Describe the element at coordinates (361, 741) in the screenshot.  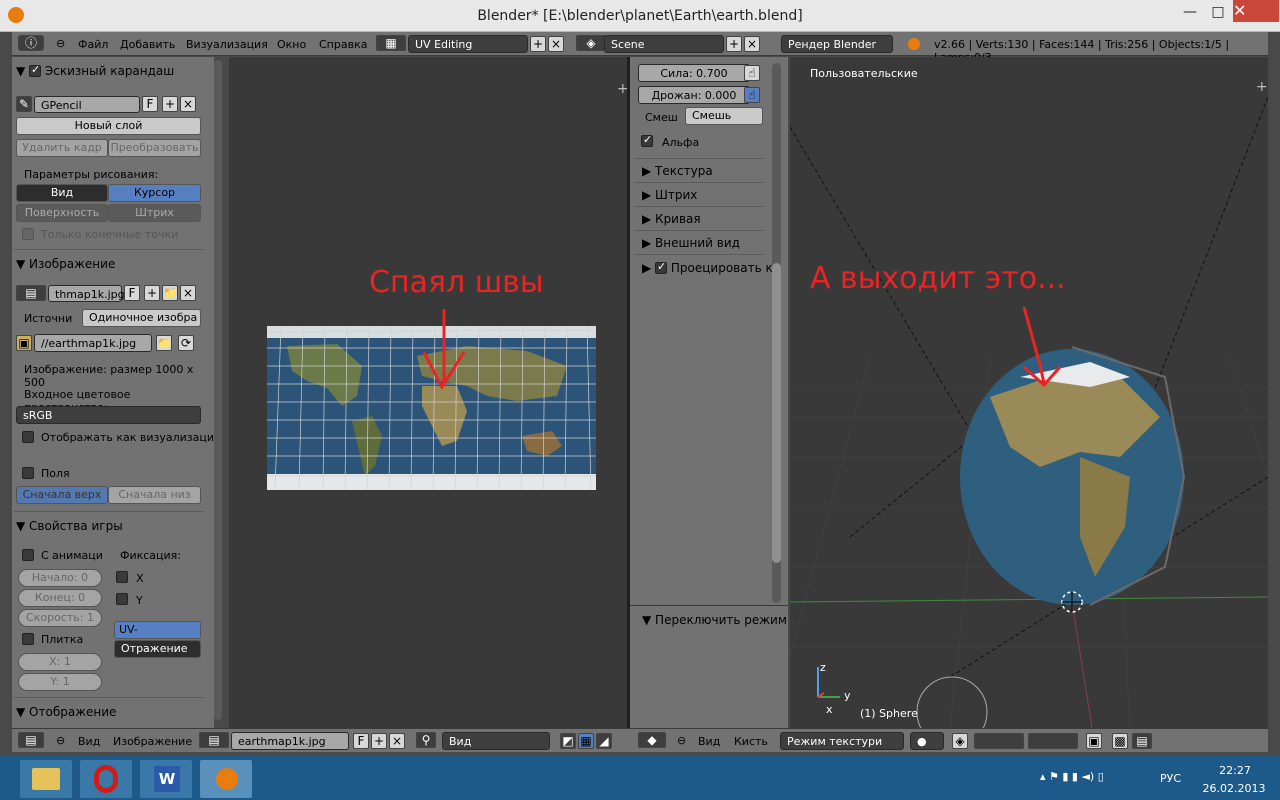
I see `image-fake-user: F` at that location.